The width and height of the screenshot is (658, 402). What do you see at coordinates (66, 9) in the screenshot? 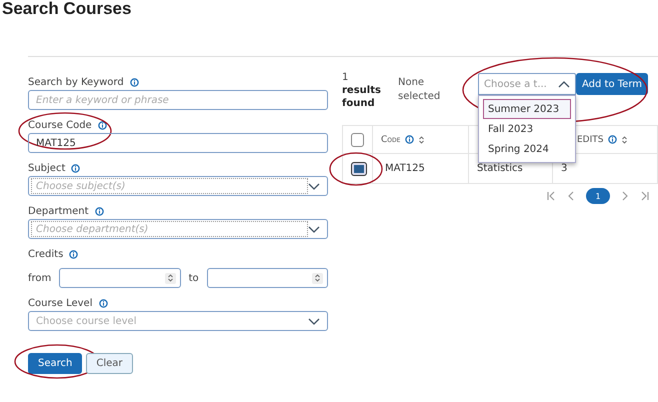
I see `page-title: Search Courses` at bounding box center [66, 9].